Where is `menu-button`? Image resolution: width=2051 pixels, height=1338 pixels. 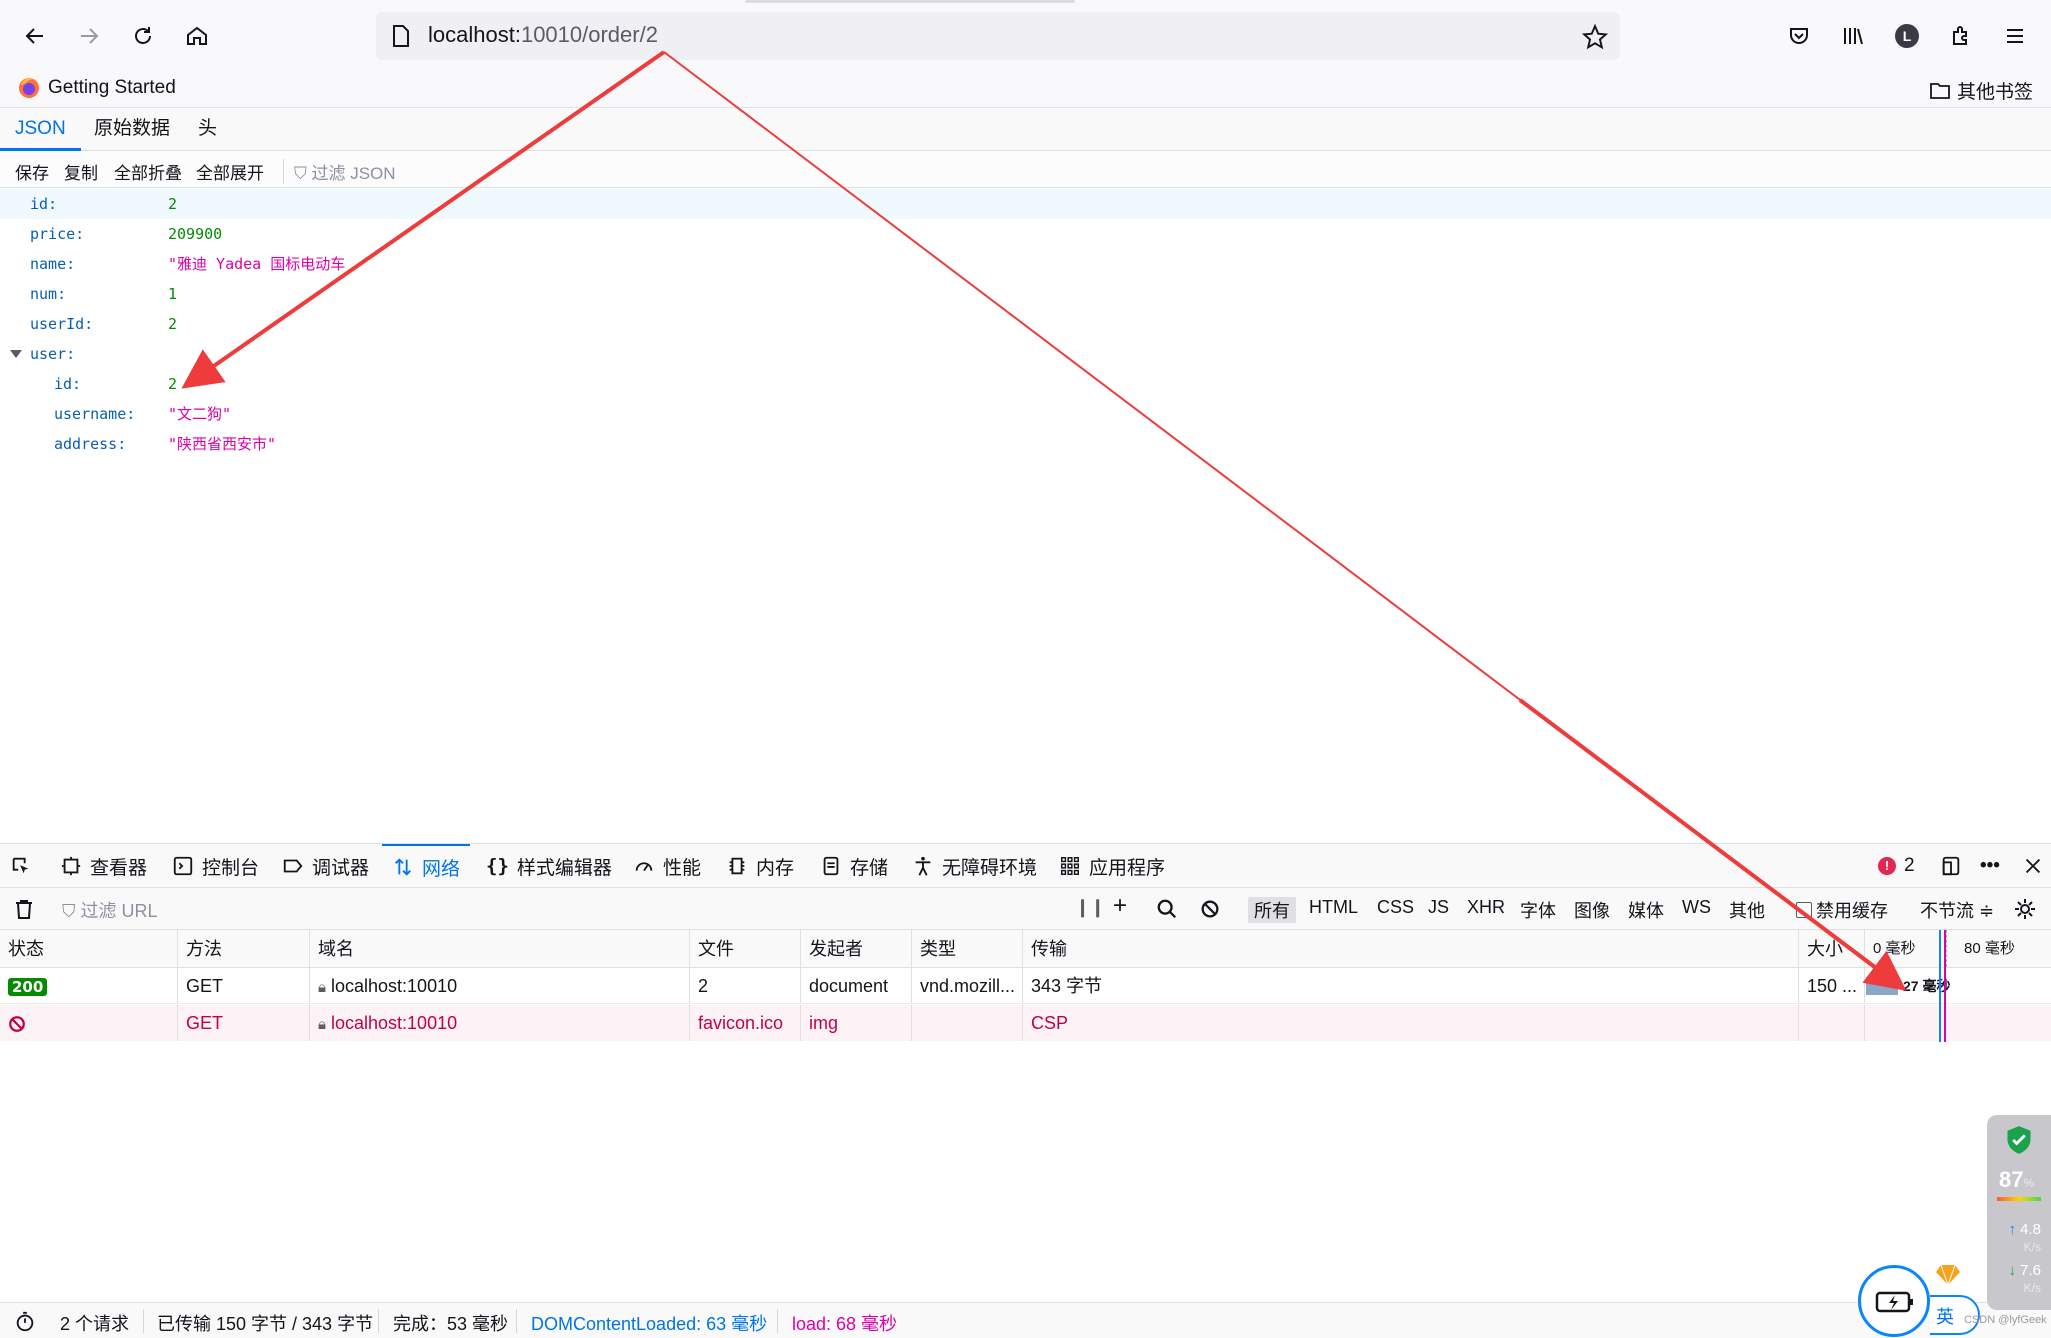
menu-button is located at coordinates (2015, 36).